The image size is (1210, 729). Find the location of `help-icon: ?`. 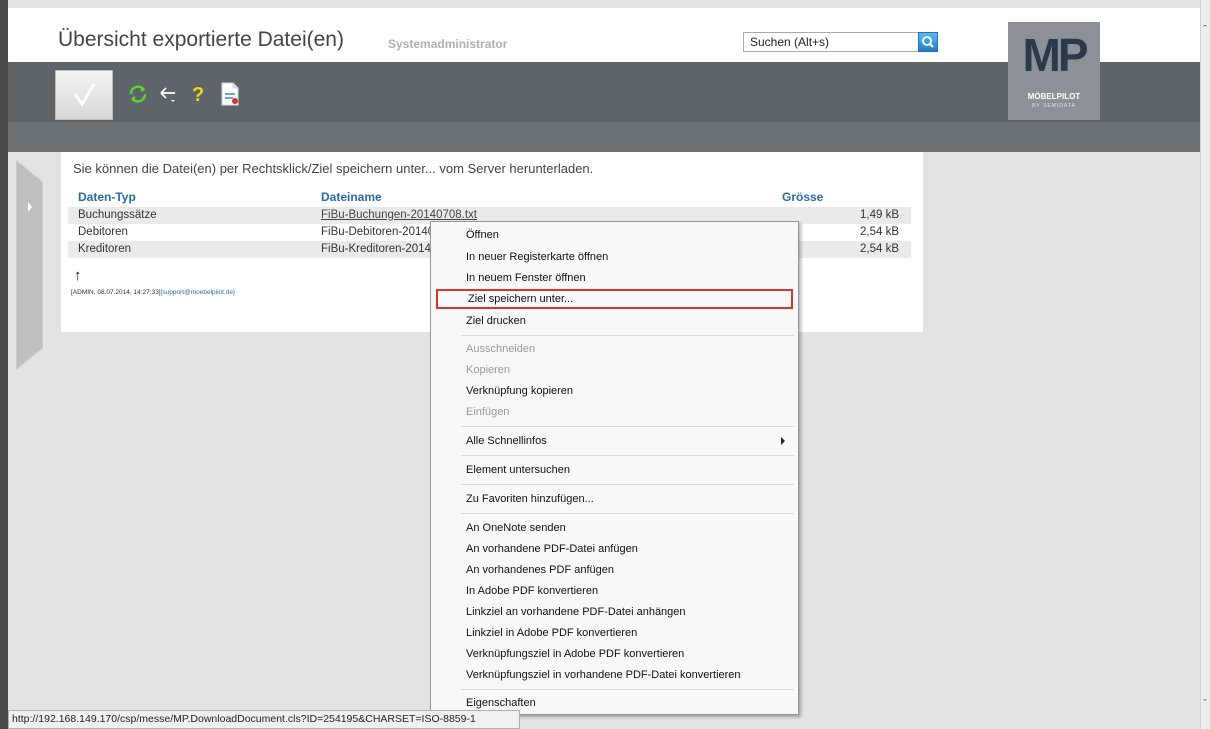

help-icon: ? is located at coordinates (198, 94).